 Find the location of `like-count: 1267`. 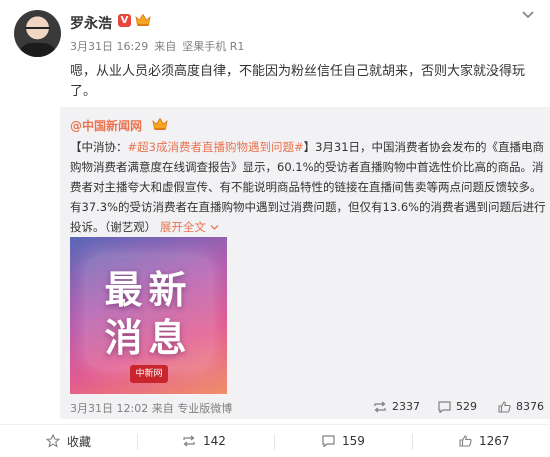

like-count: 1267 is located at coordinates (494, 441).